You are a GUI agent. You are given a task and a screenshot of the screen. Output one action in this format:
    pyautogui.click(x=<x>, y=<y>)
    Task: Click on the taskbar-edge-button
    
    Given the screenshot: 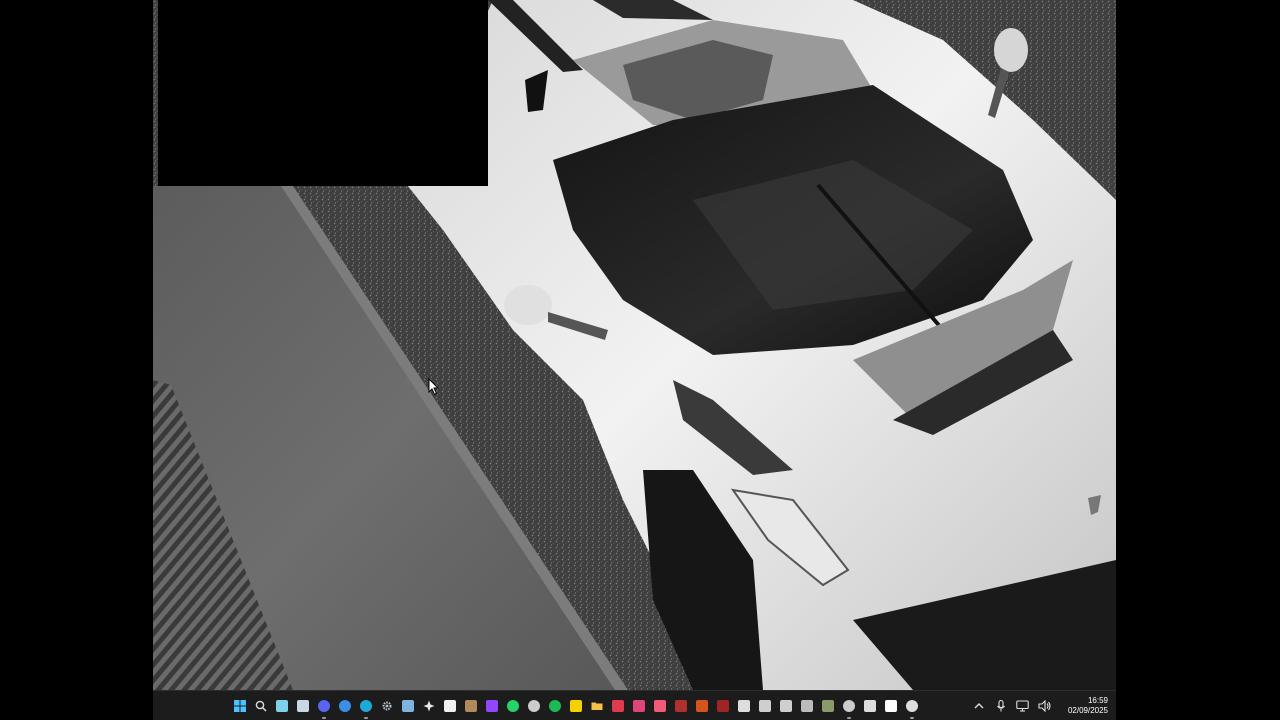 What is the action you would take?
    pyautogui.click(x=366, y=706)
    